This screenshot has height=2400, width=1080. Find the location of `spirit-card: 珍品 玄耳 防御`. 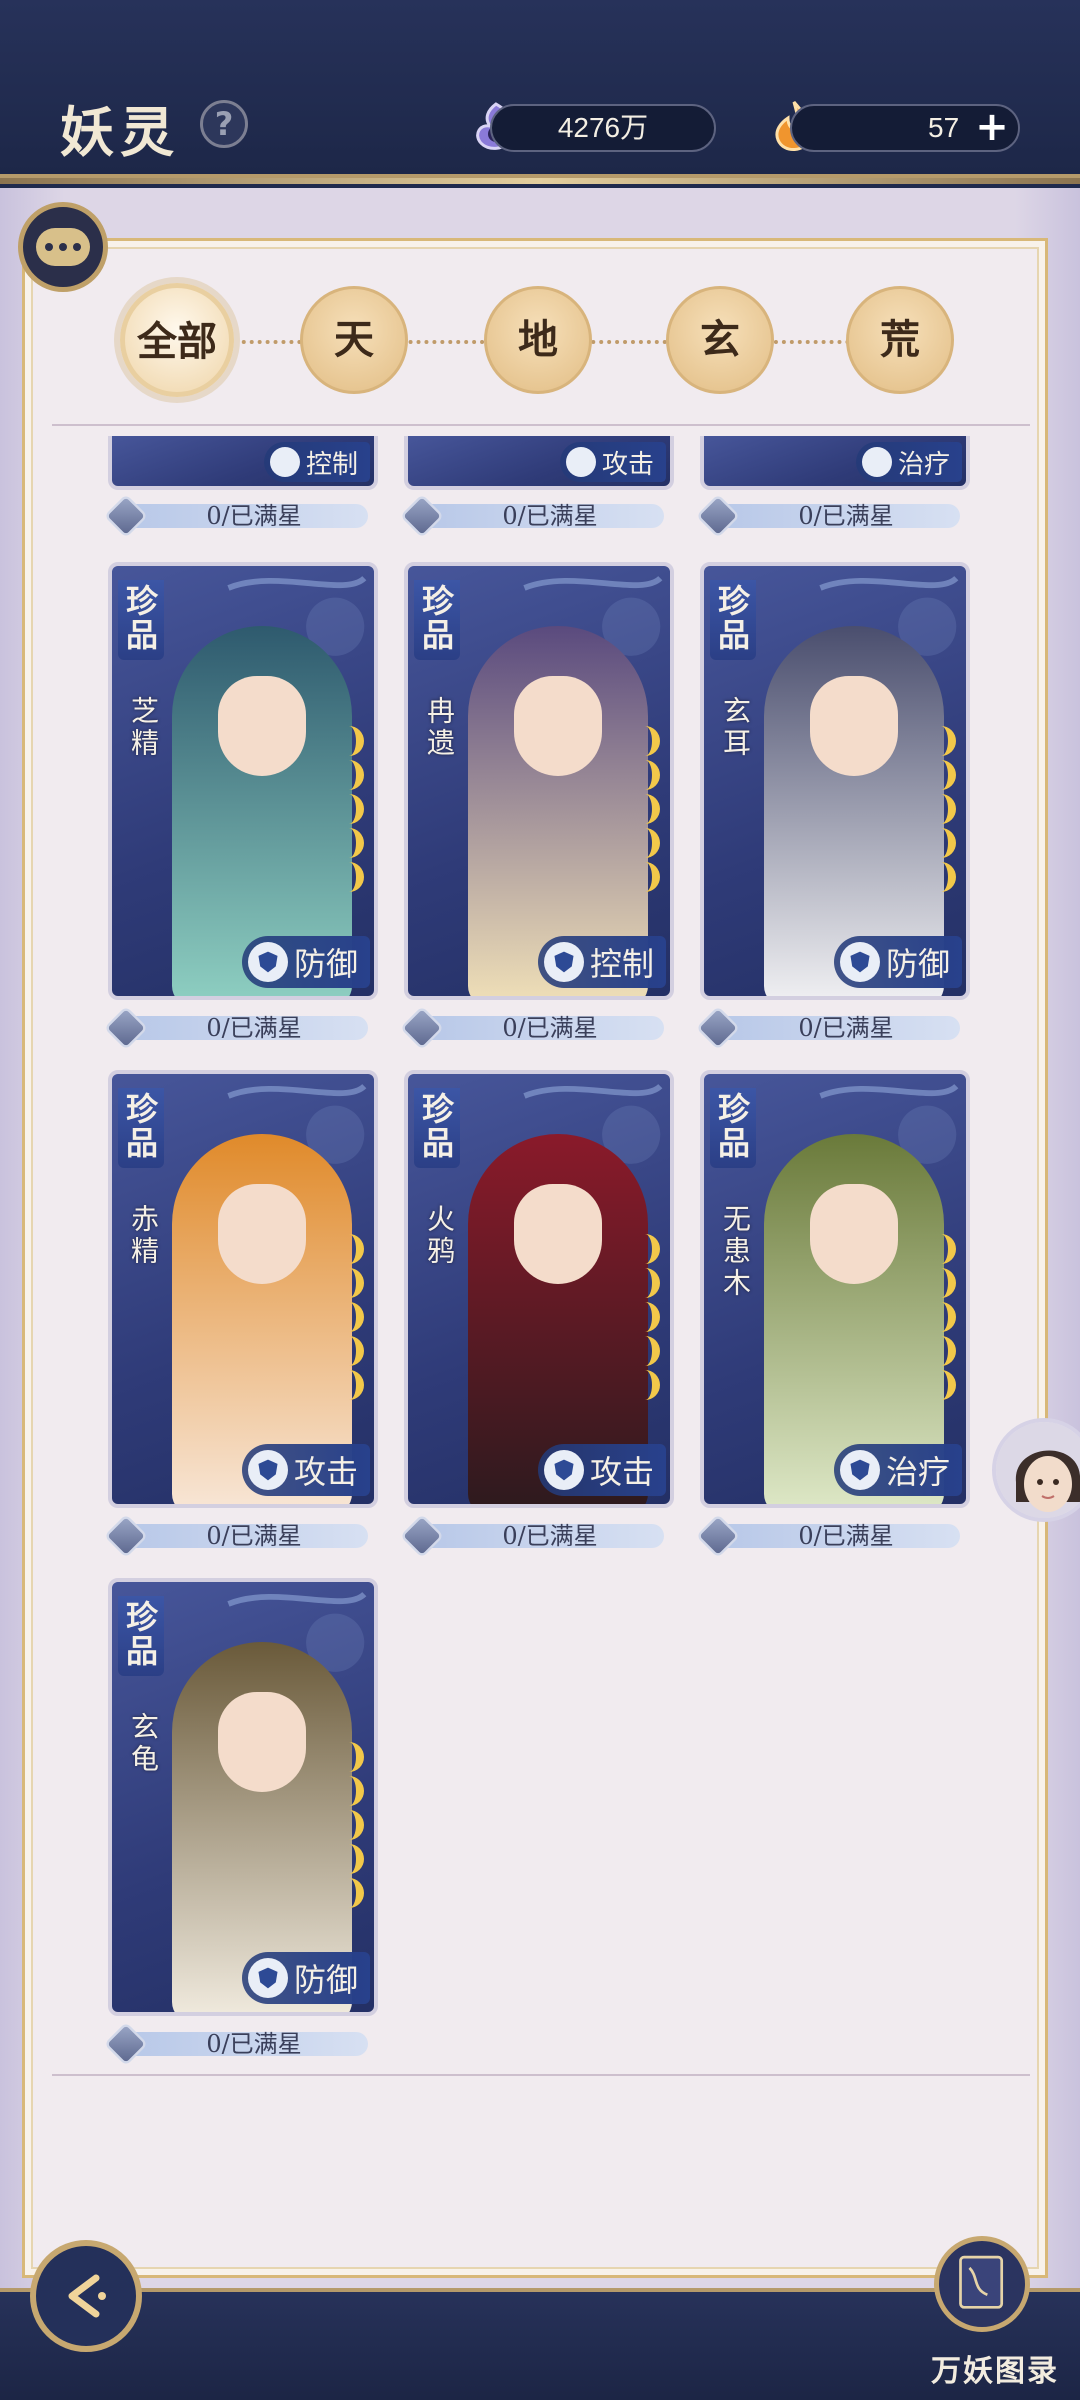

spirit-card: 珍品 玄耳 防御 is located at coordinates (835, 781).